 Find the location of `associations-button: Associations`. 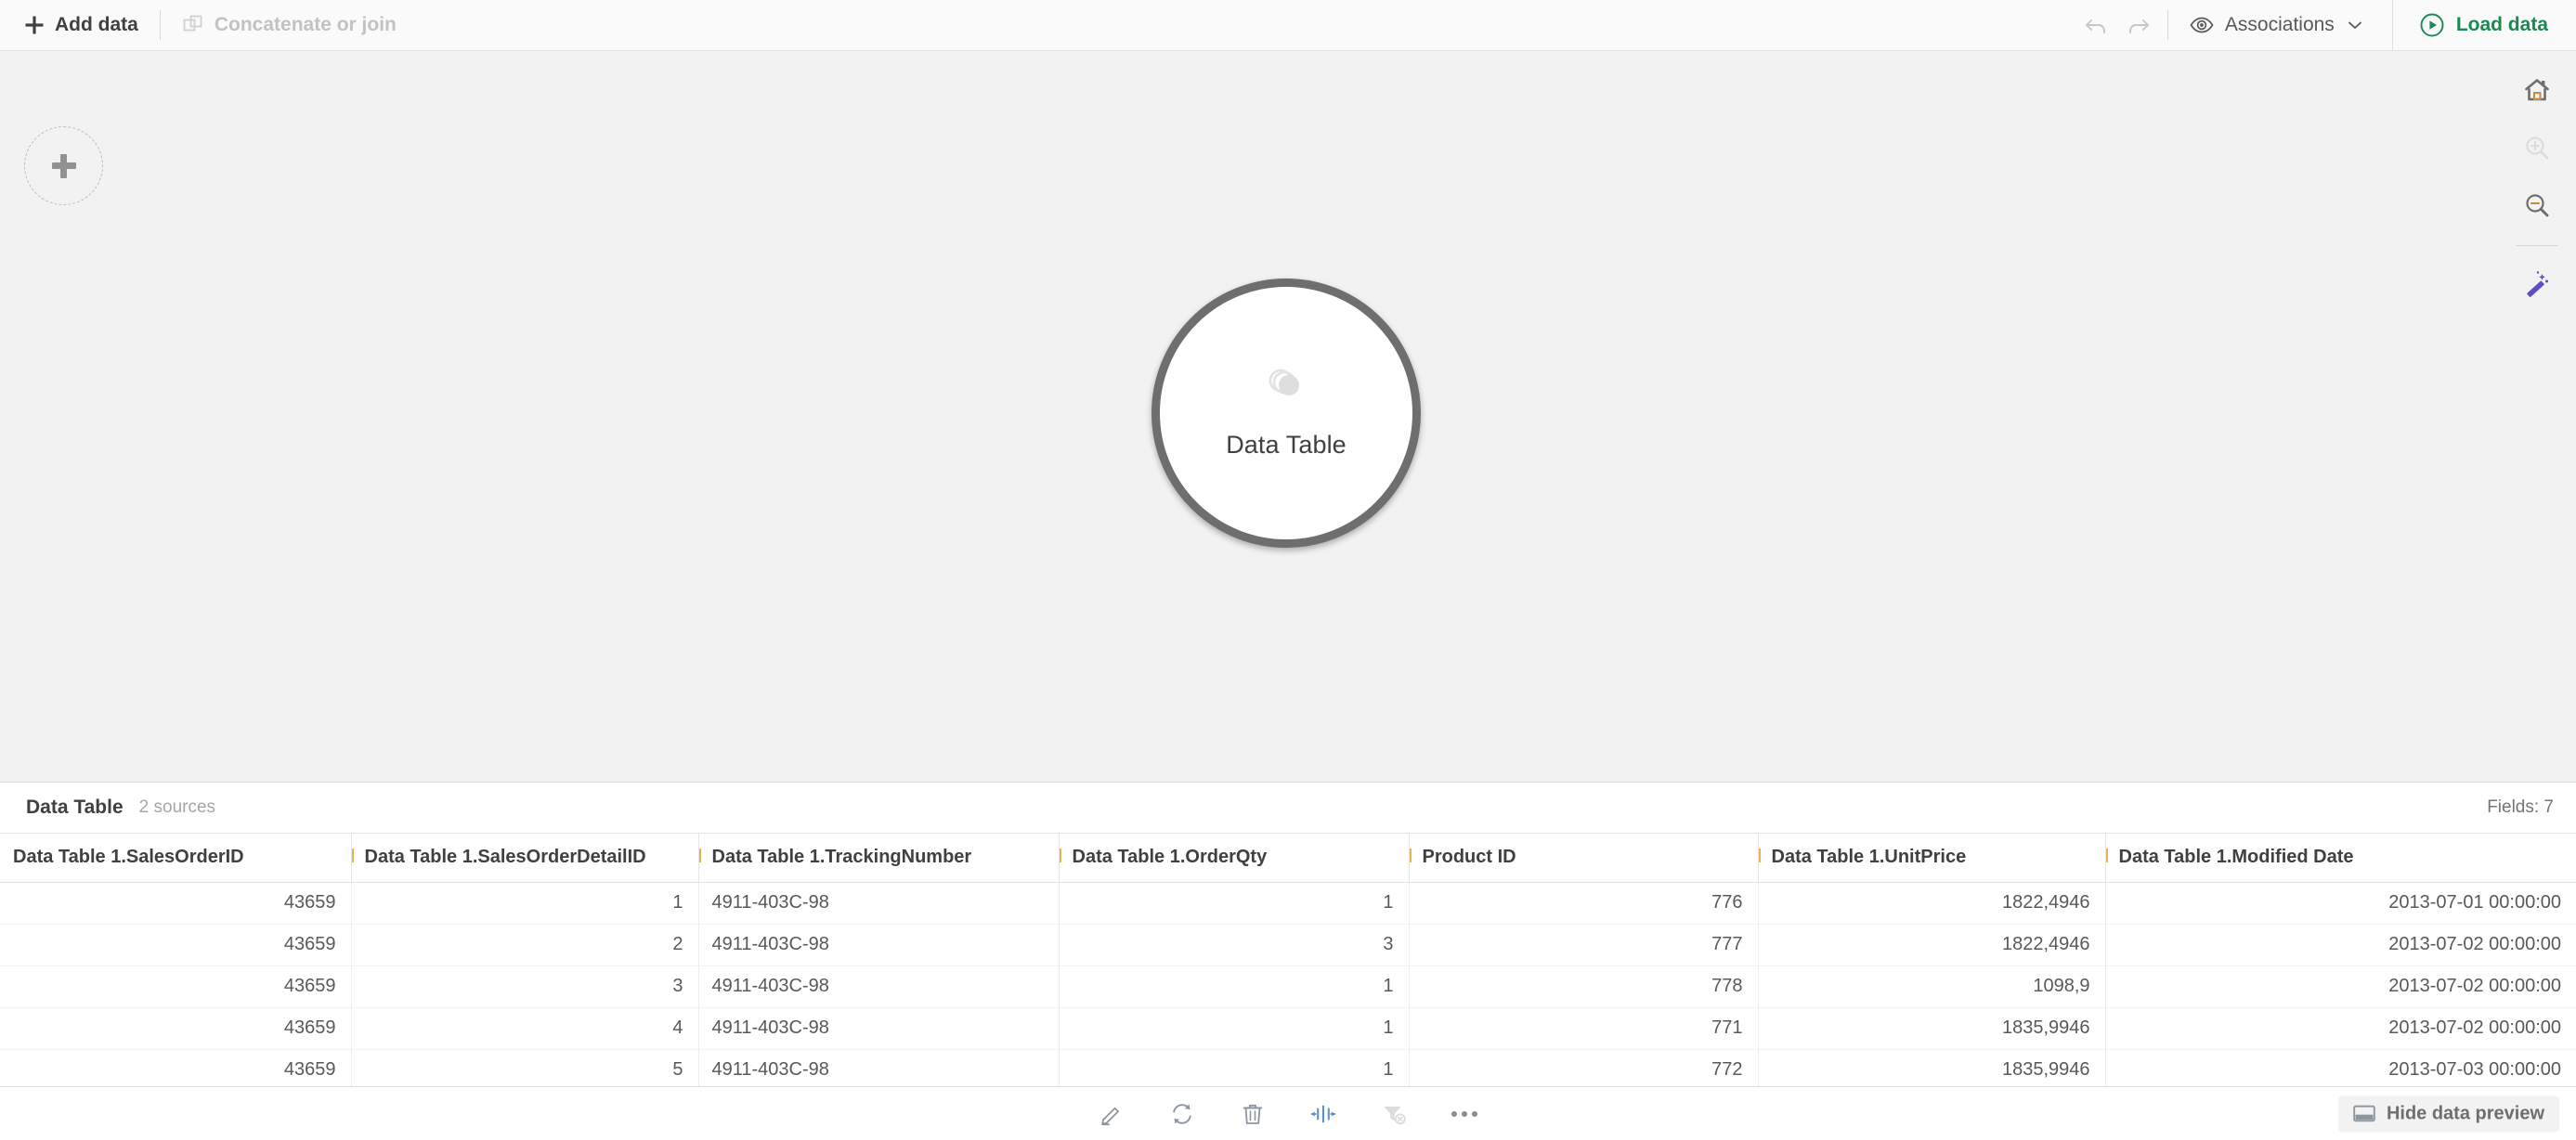

associations-button: Associations is located at coordinates (2277, 25).